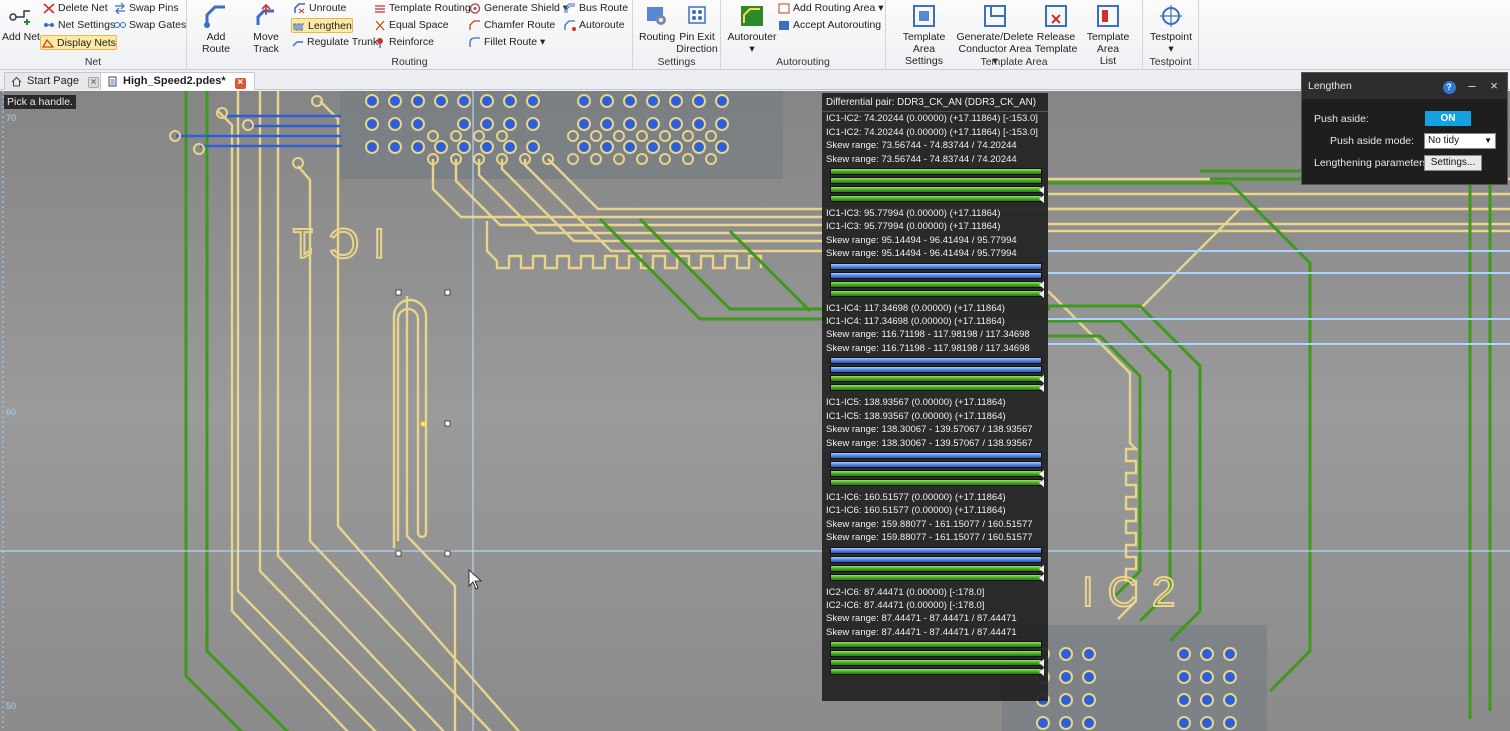 This screenshot has width=1510, height=731. I want to click on net-group-label: Net, so click(93, 62).